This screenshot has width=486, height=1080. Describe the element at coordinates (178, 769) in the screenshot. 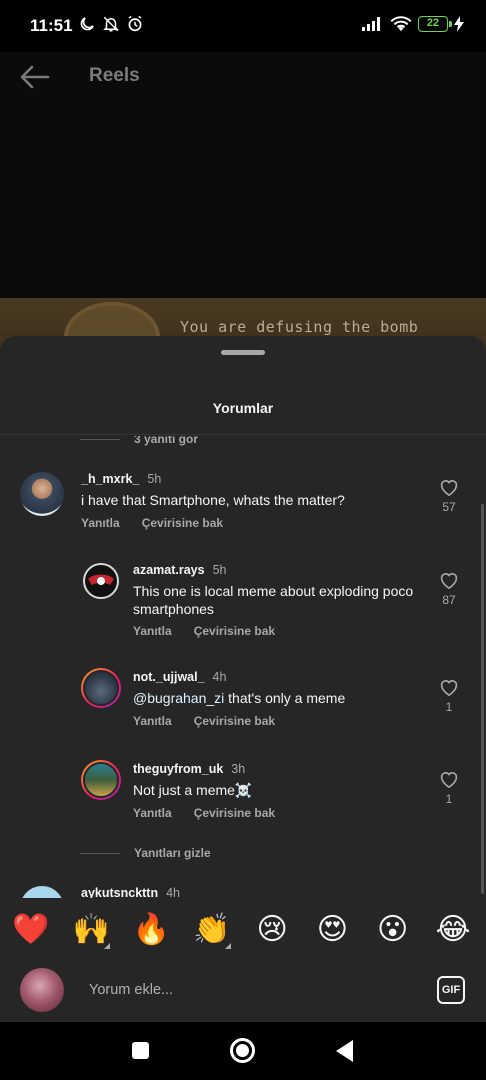

I see `comment-username: theguyfrom_uk` at that location.